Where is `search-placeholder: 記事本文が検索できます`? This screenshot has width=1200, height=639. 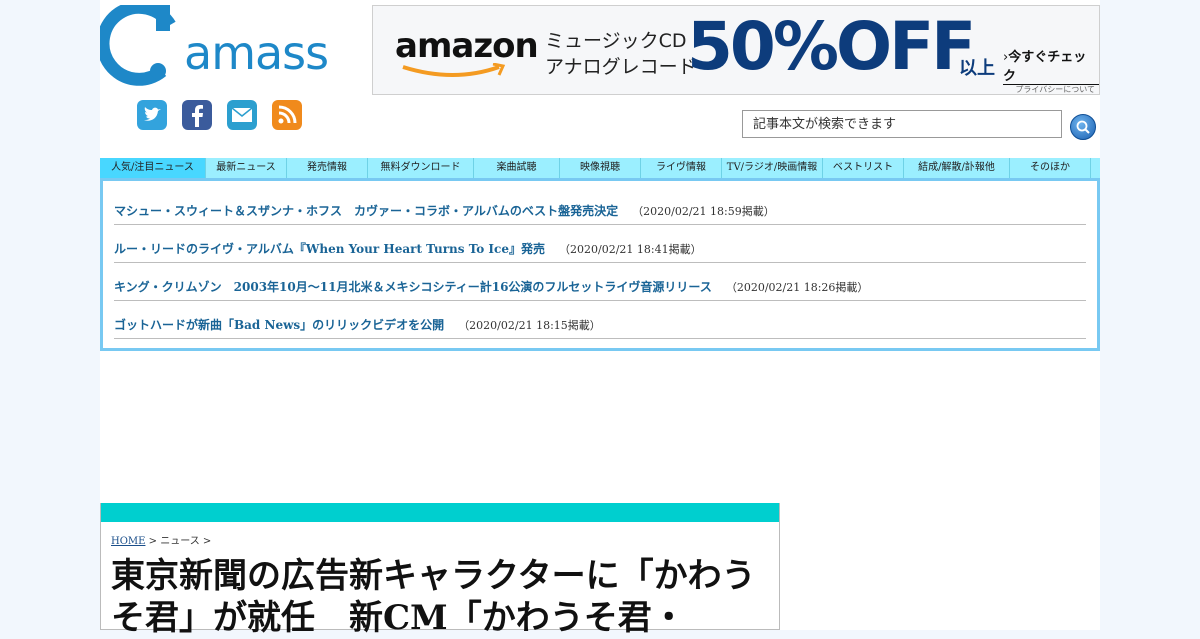 search-placeholder: 記事本文が検索できます is located at coordinates (825, 124).